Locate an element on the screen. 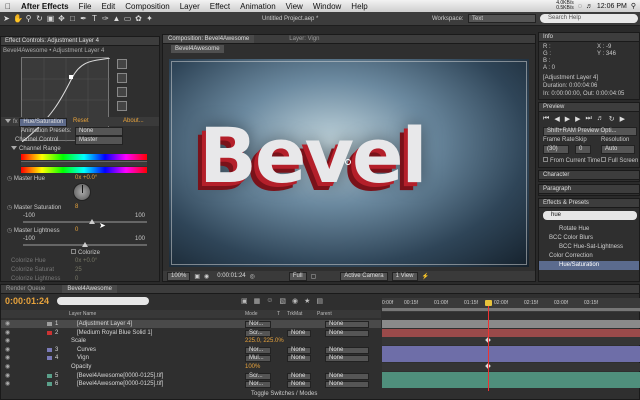 The width and height of the screenshot is (640, 400). wifi-icon: ◌ is located at coordinates (580, 6).